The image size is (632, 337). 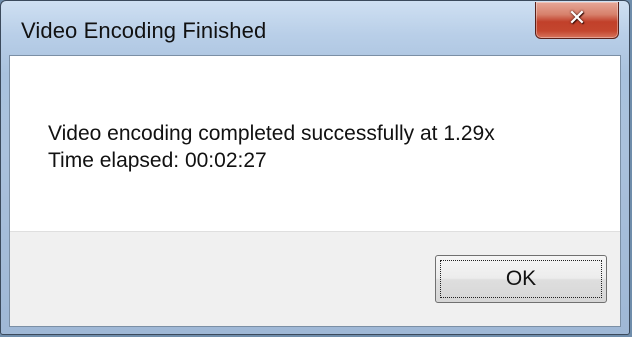 I want to click on close-button: ✕, so click(x=577, y=20).